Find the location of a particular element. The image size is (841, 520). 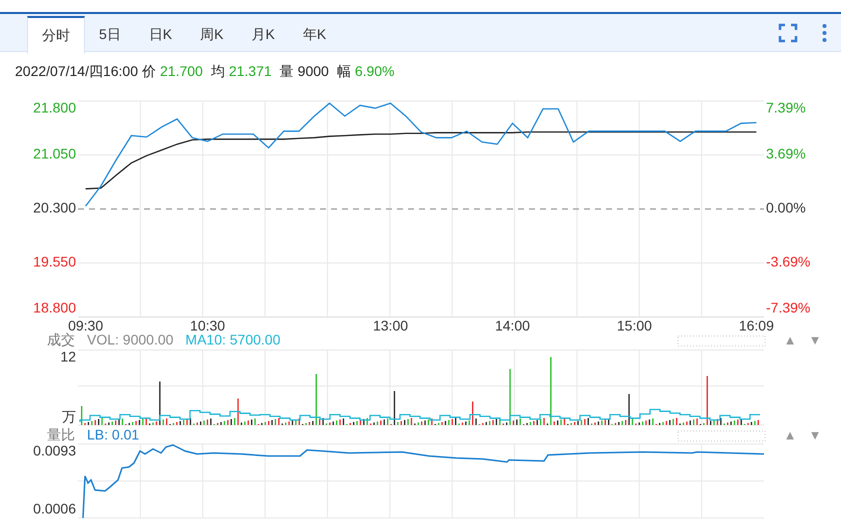

volume-axis-label: 12 is located at coordinates (68, 356).